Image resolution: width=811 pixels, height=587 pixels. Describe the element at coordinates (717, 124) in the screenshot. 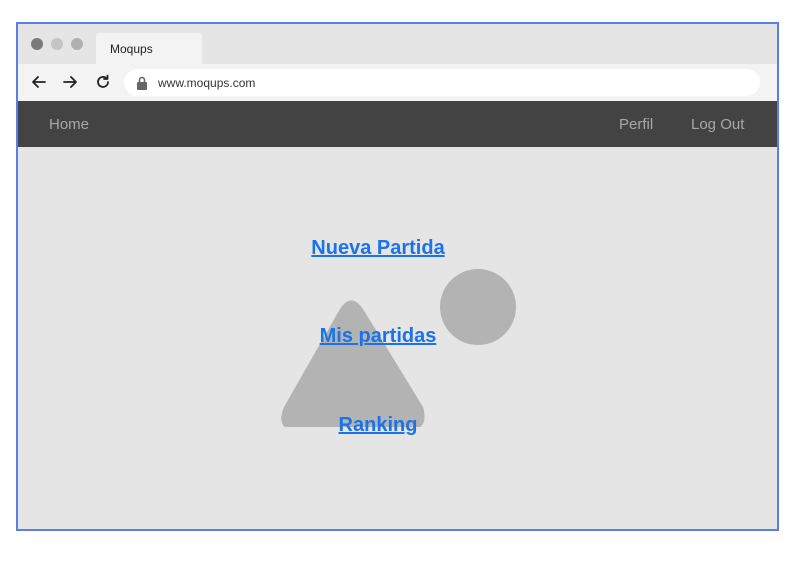

I see `nav-logout-link: Log Out` at that location.